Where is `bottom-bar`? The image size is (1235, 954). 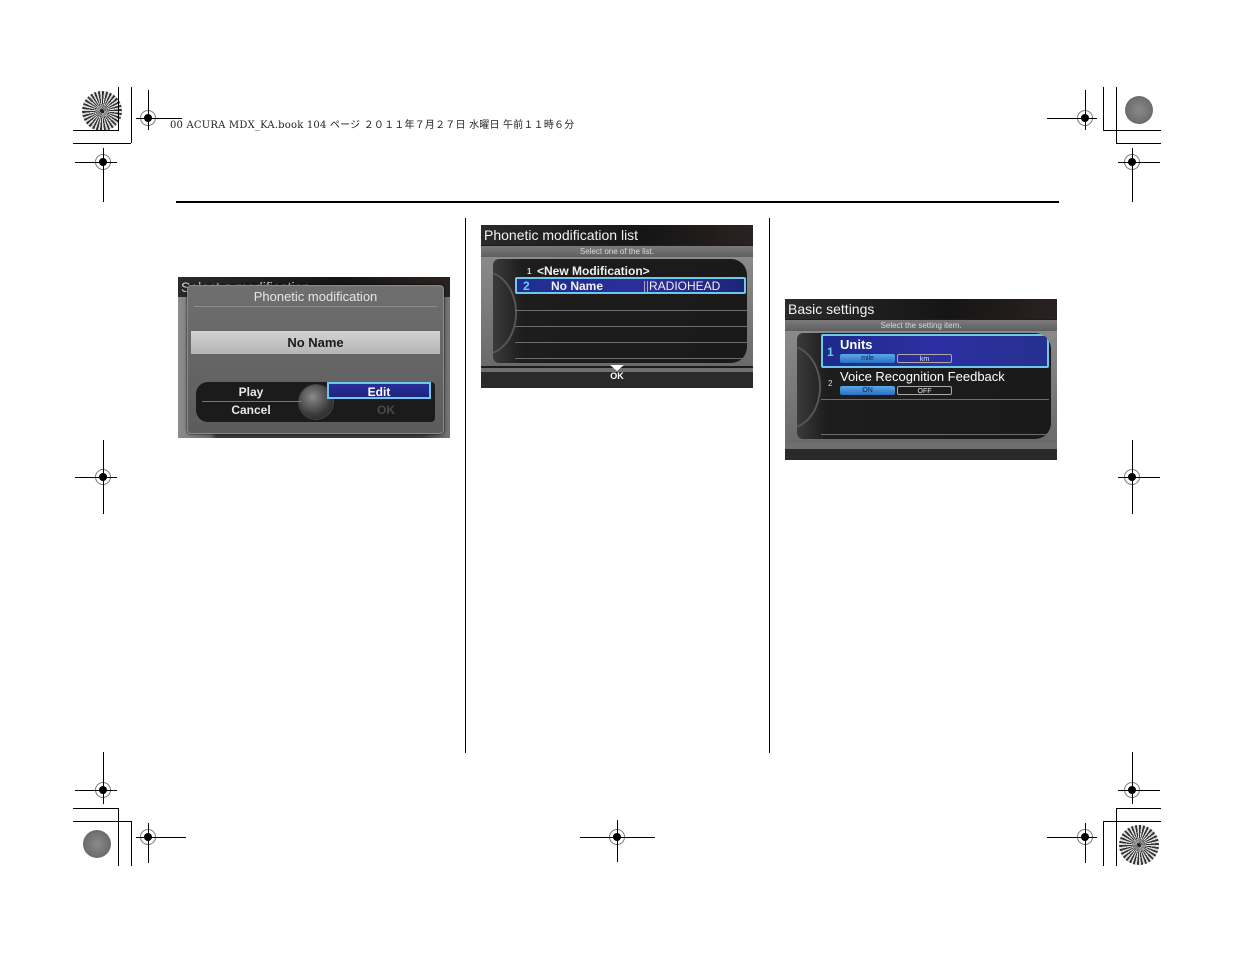
bottom-bar is located at coordinates (921, 451).